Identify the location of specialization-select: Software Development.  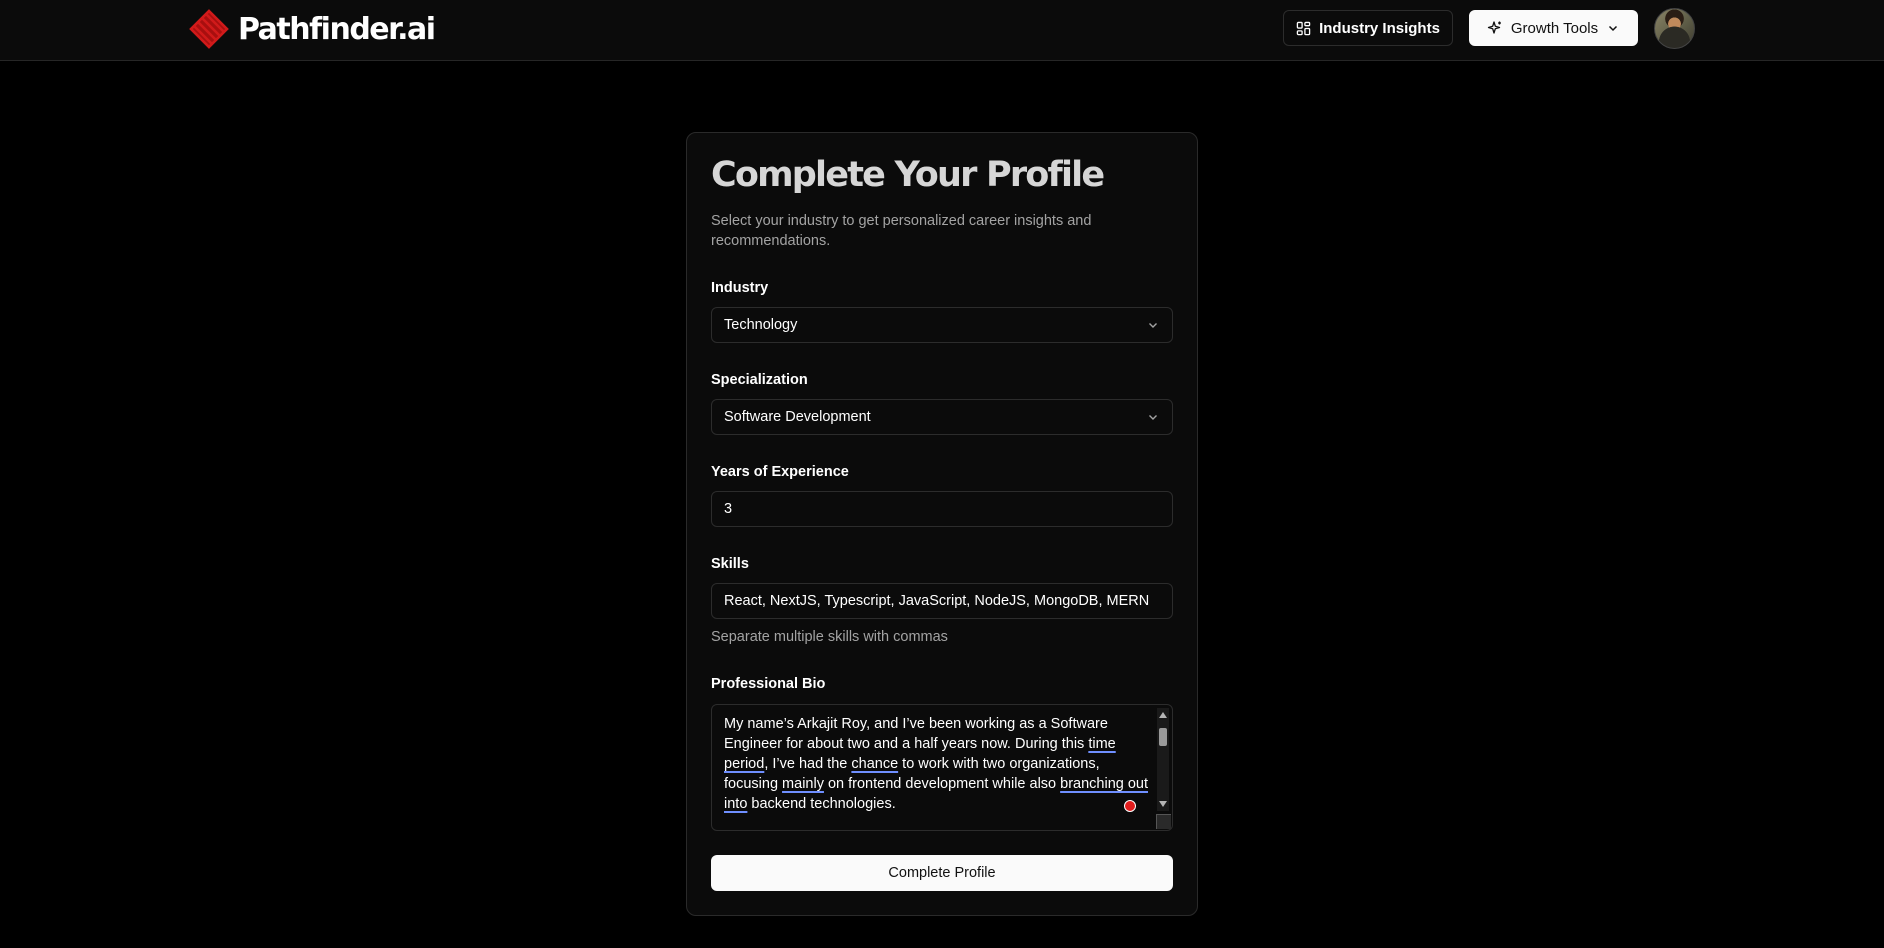
(942, 417).